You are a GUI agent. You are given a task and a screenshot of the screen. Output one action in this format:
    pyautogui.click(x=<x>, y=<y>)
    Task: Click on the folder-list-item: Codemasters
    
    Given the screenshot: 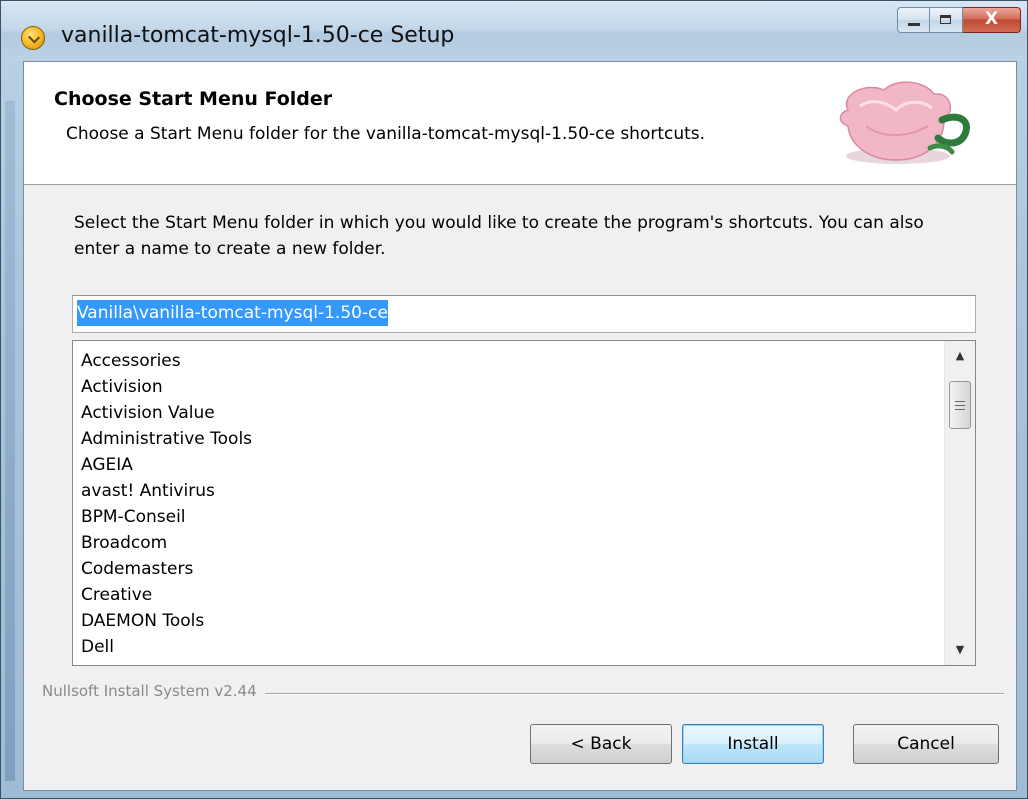 What is the action you would take?
    pyautogui.click(x=166, y=569)
    